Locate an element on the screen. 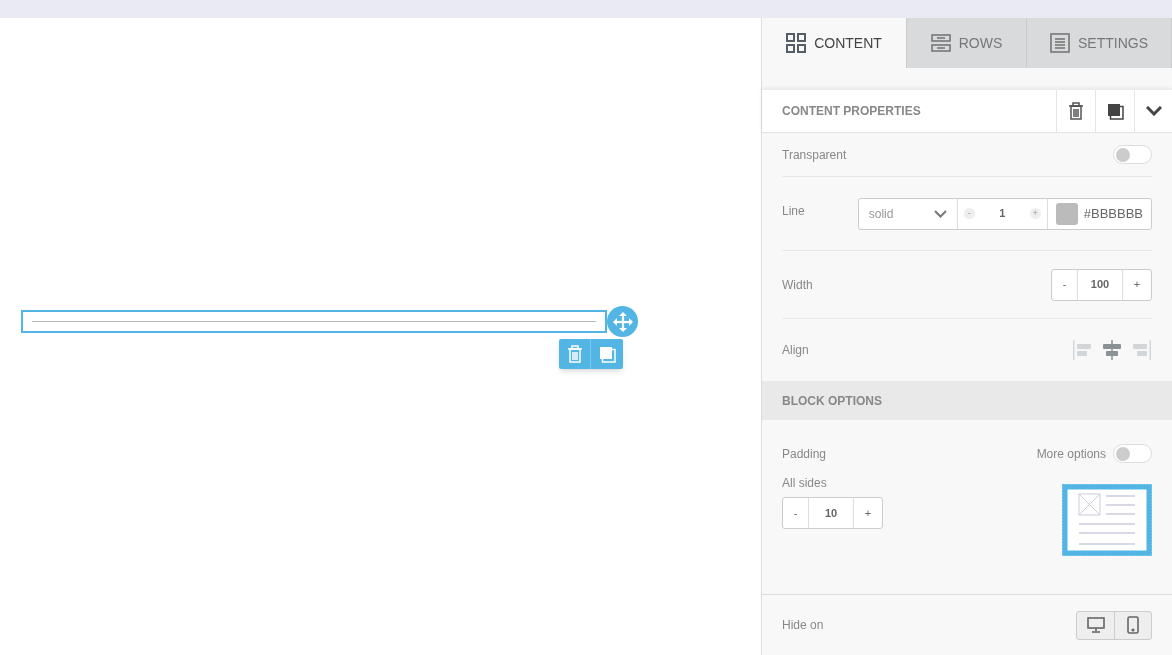 Image resolution: width=1172 pixels, height=655 pixels. phone-icon is located at coordinates (1133, 625).